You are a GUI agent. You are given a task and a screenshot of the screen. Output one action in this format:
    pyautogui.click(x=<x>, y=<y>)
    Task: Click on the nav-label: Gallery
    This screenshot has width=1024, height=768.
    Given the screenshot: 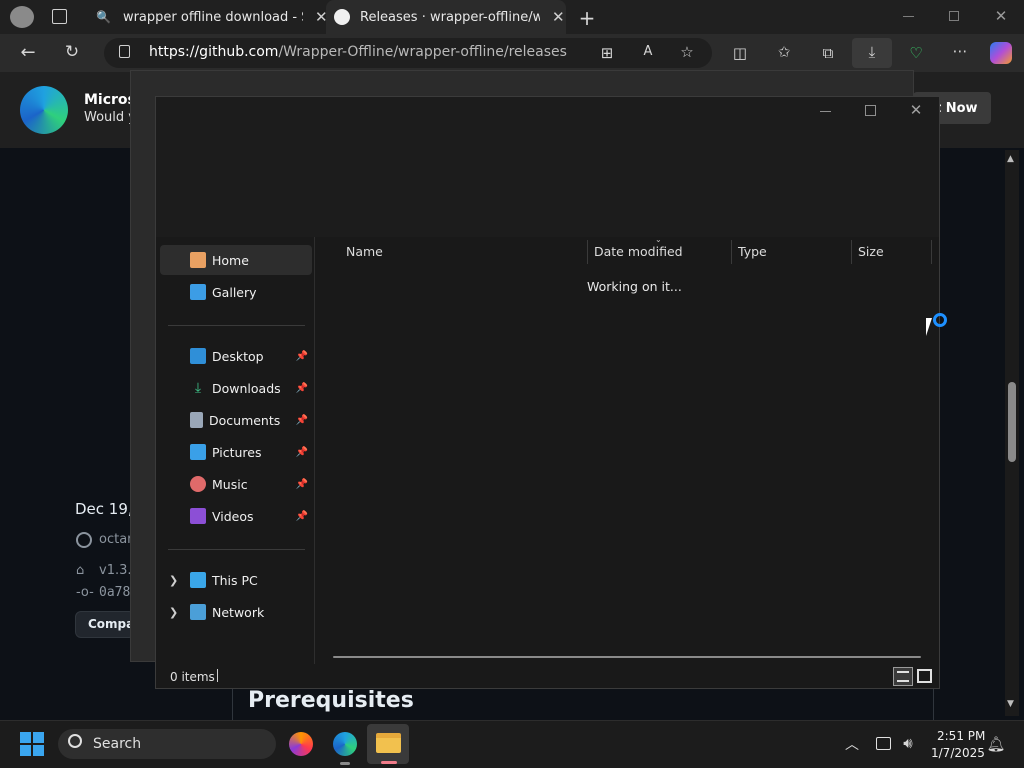 What is the action you would take?
    pyautogui.click(x=234, y=292)
    